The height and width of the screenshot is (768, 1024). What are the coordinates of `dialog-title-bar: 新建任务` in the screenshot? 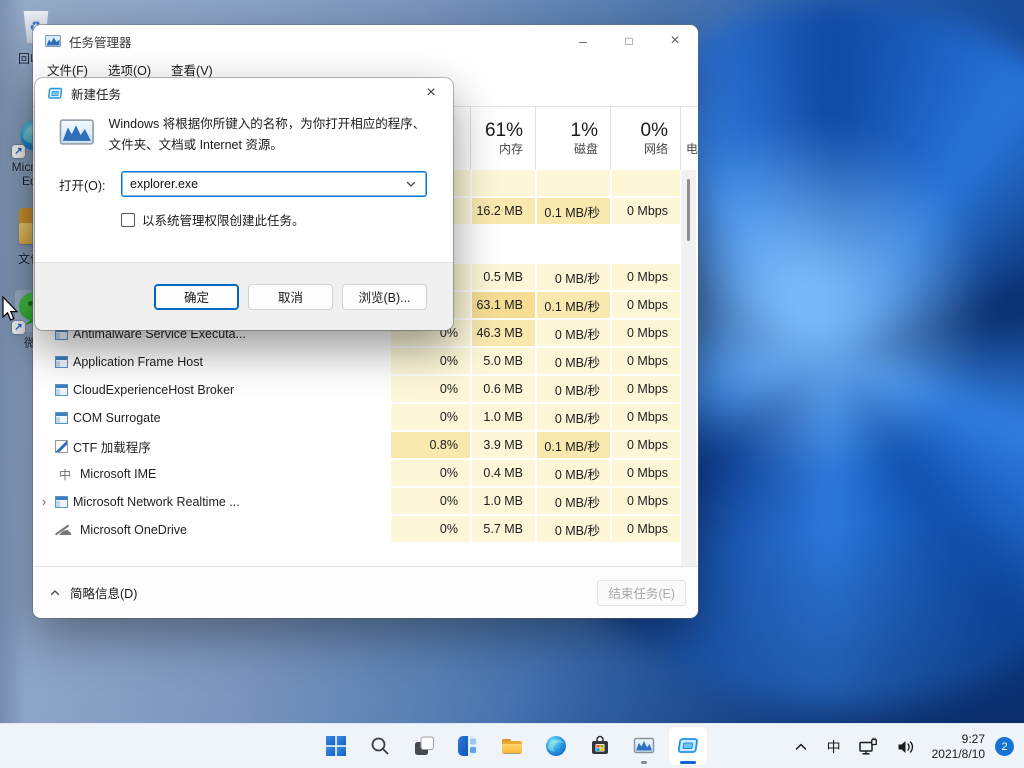 It's located at (244, 93).